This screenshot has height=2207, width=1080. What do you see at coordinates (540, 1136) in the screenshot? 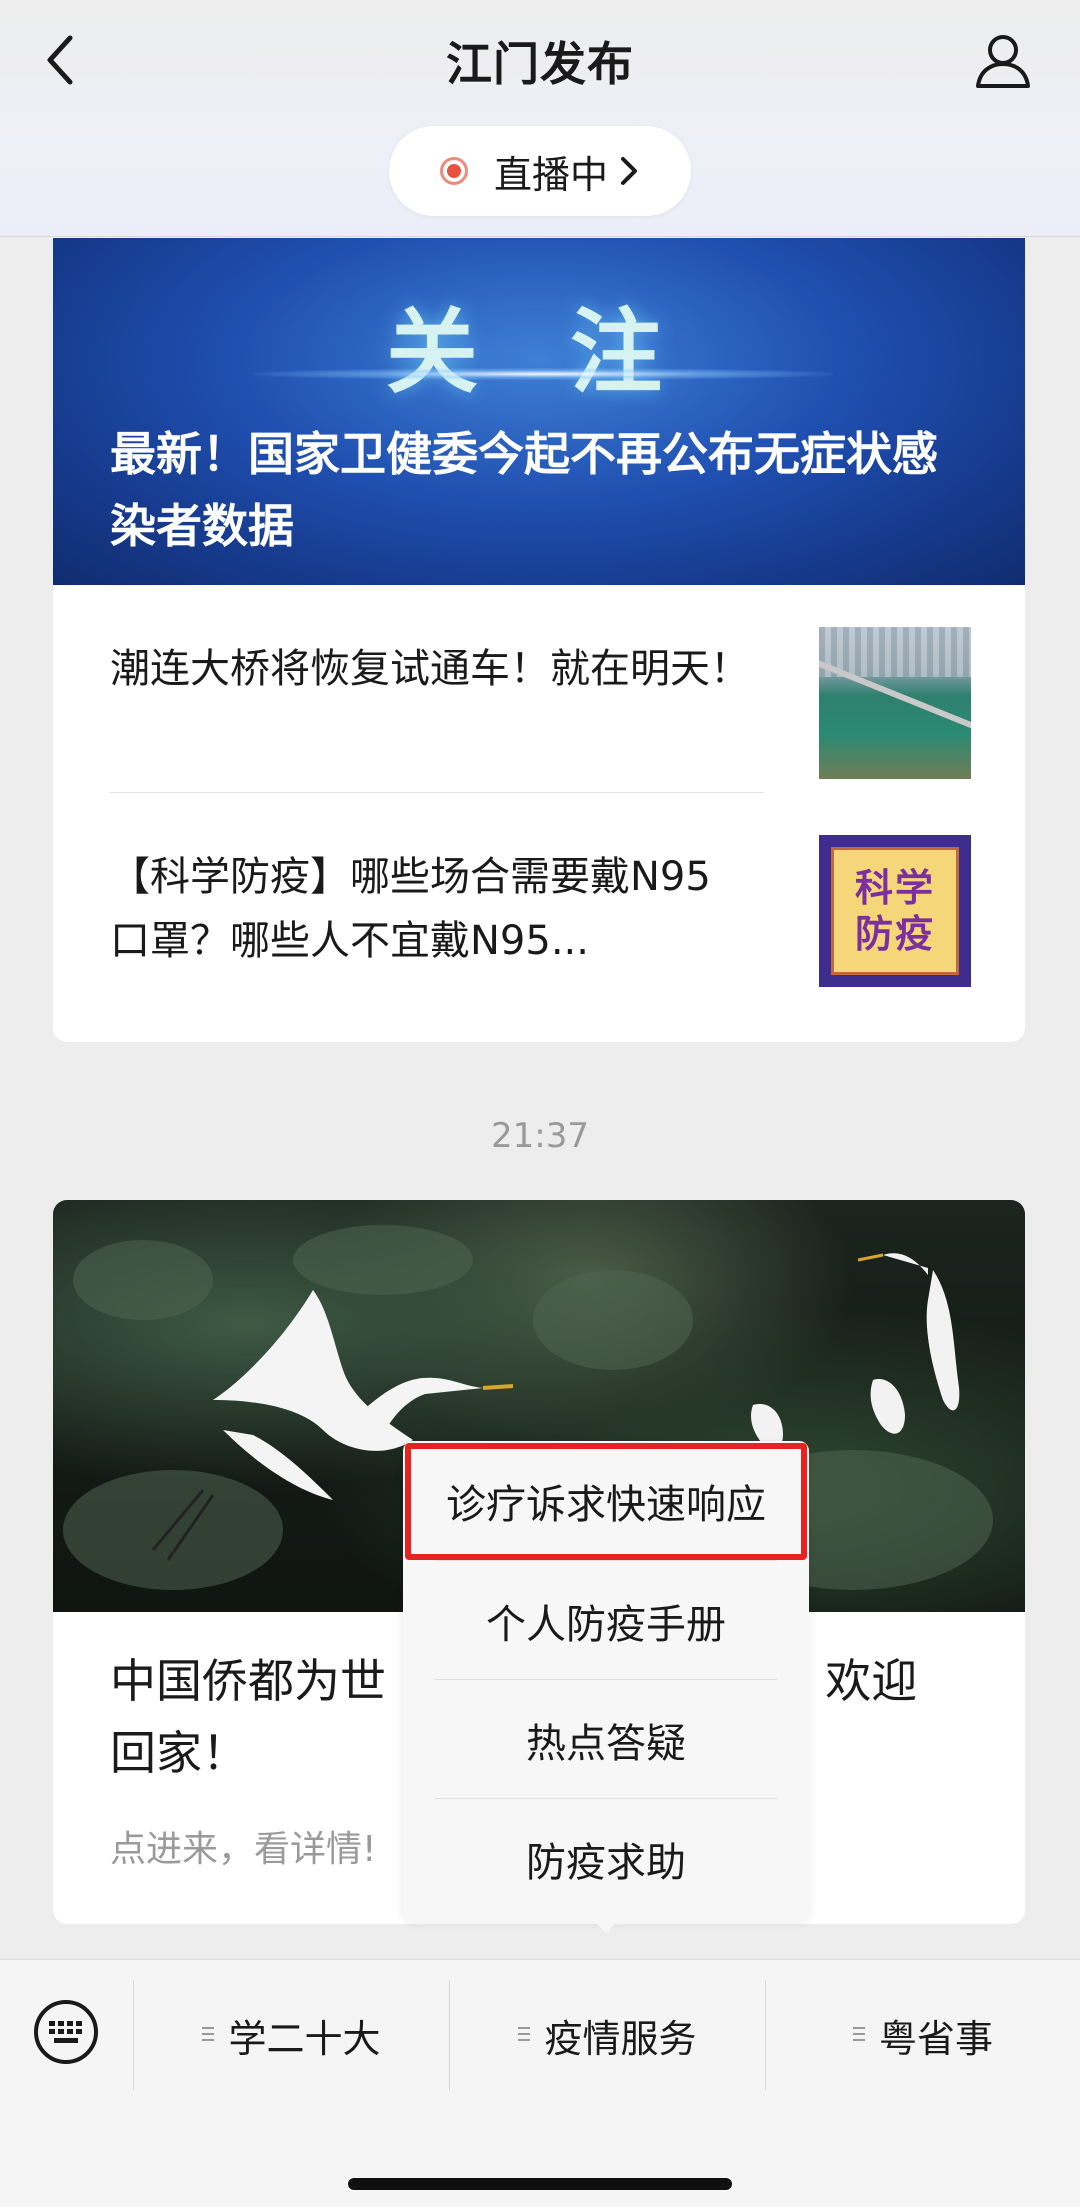
I see `message-timestamp: 21:37` at bounding box center [540, 1136].